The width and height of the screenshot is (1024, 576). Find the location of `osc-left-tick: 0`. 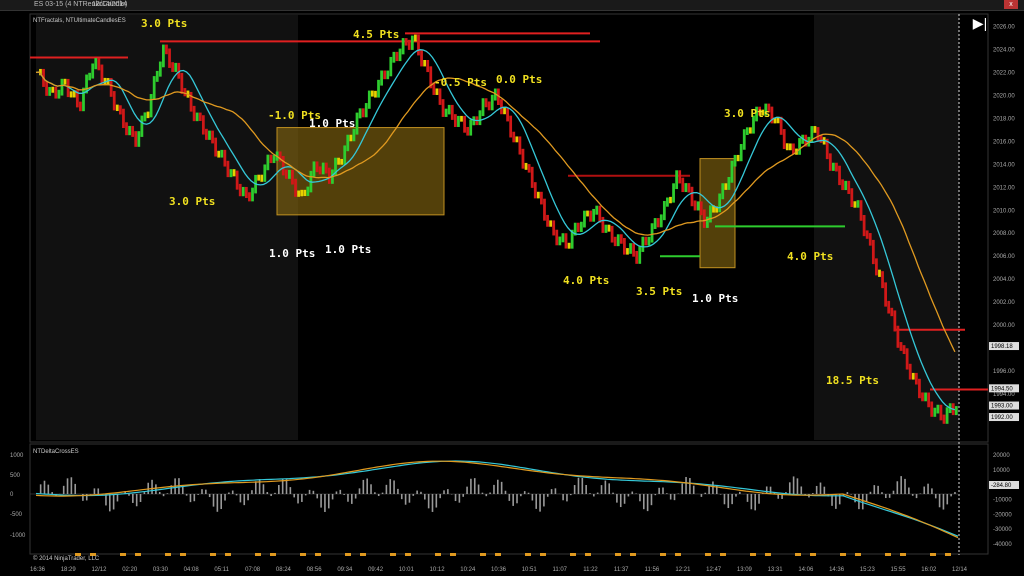

osc-left-tick: 0 is located at coordinates (12, 495).